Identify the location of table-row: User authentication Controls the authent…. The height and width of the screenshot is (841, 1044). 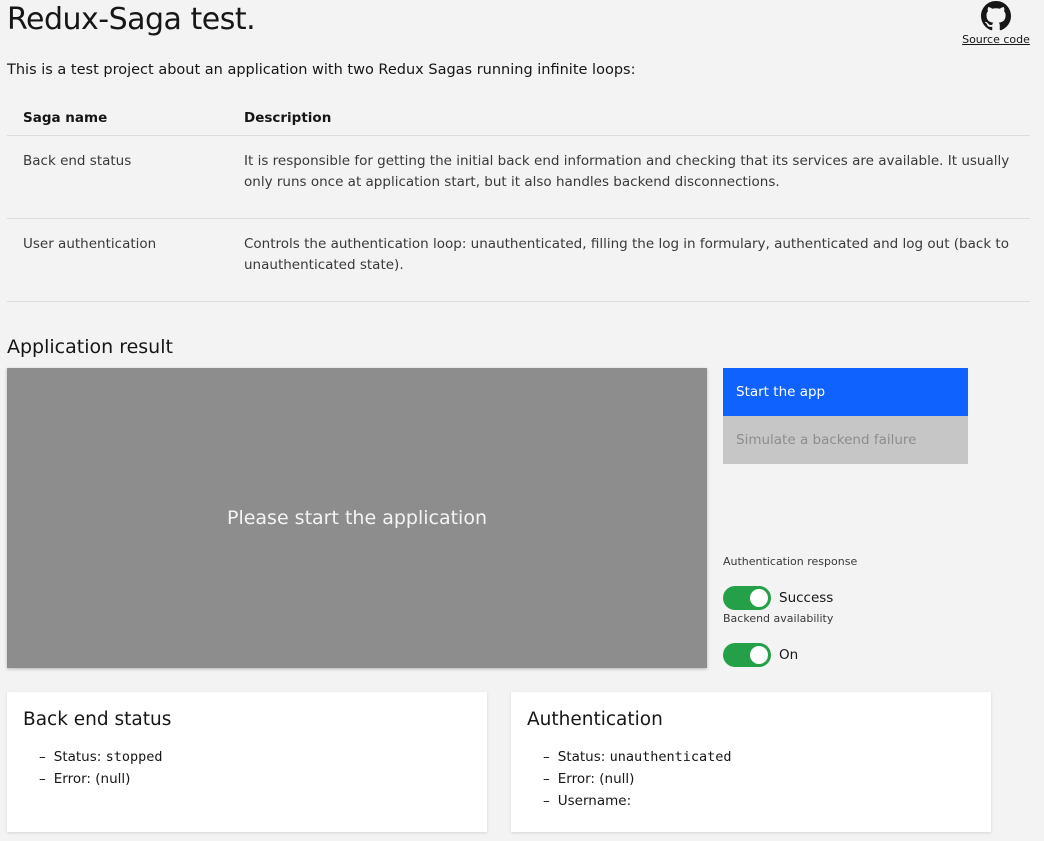
(518, 260).